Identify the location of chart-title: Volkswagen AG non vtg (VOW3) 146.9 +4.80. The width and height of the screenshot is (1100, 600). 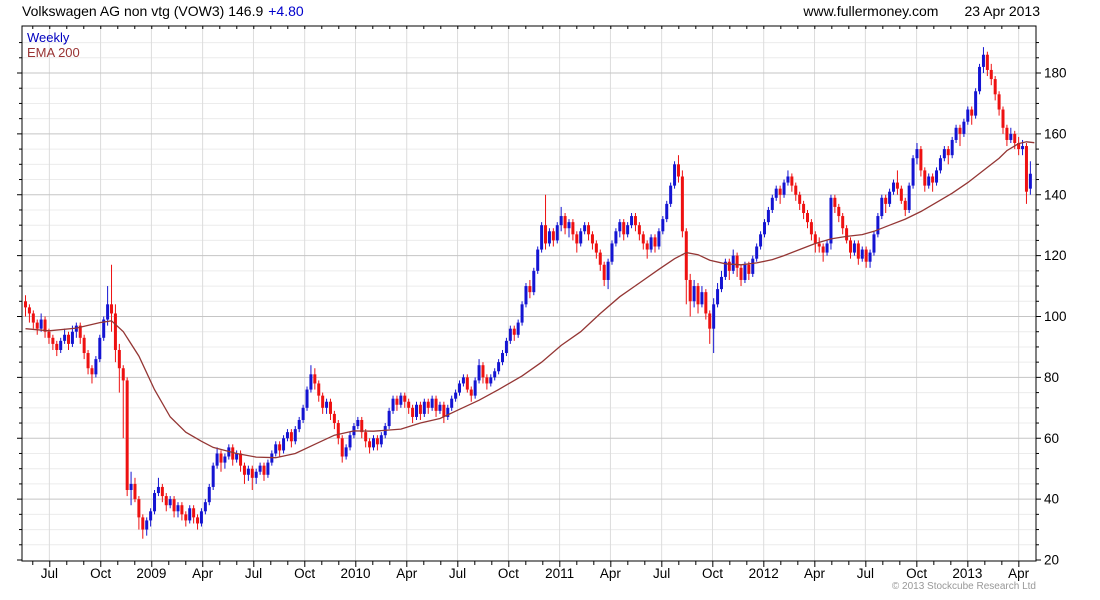
(163, 12).